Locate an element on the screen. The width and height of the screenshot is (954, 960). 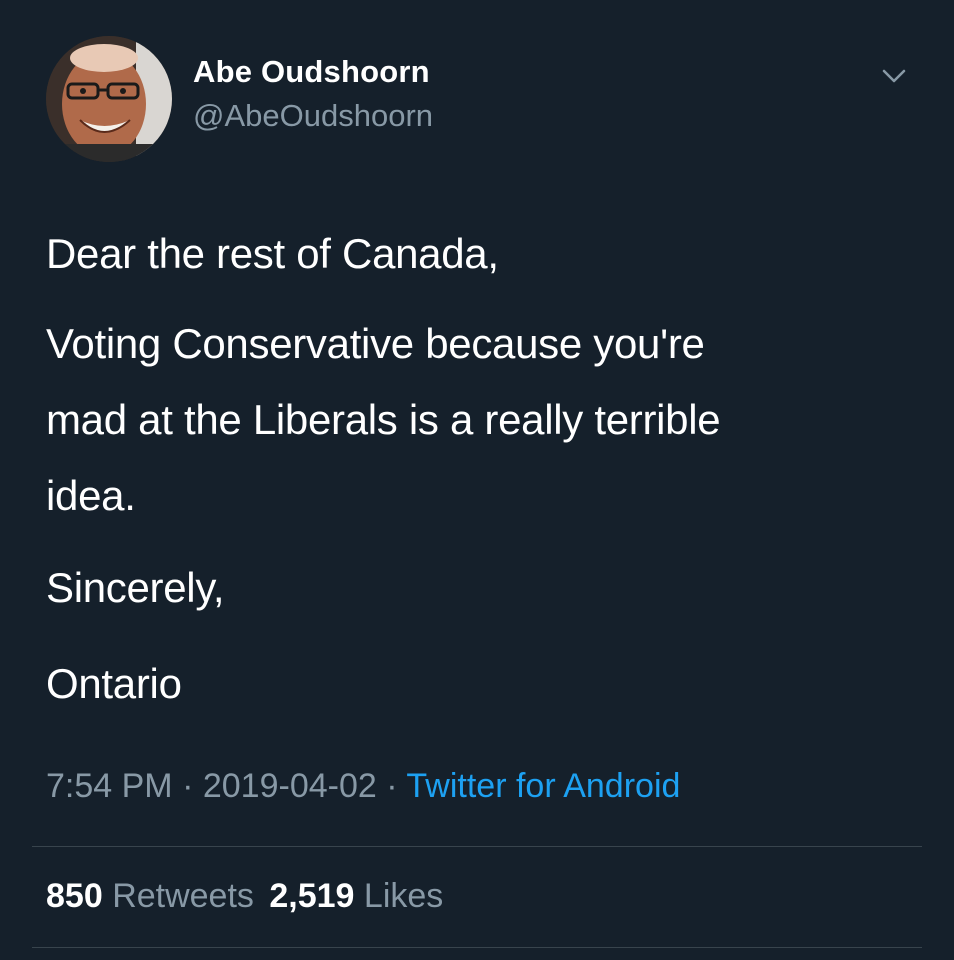
tweet-stats: 850 Retweets 2,519 Likes is located at coordinates (244, 896).